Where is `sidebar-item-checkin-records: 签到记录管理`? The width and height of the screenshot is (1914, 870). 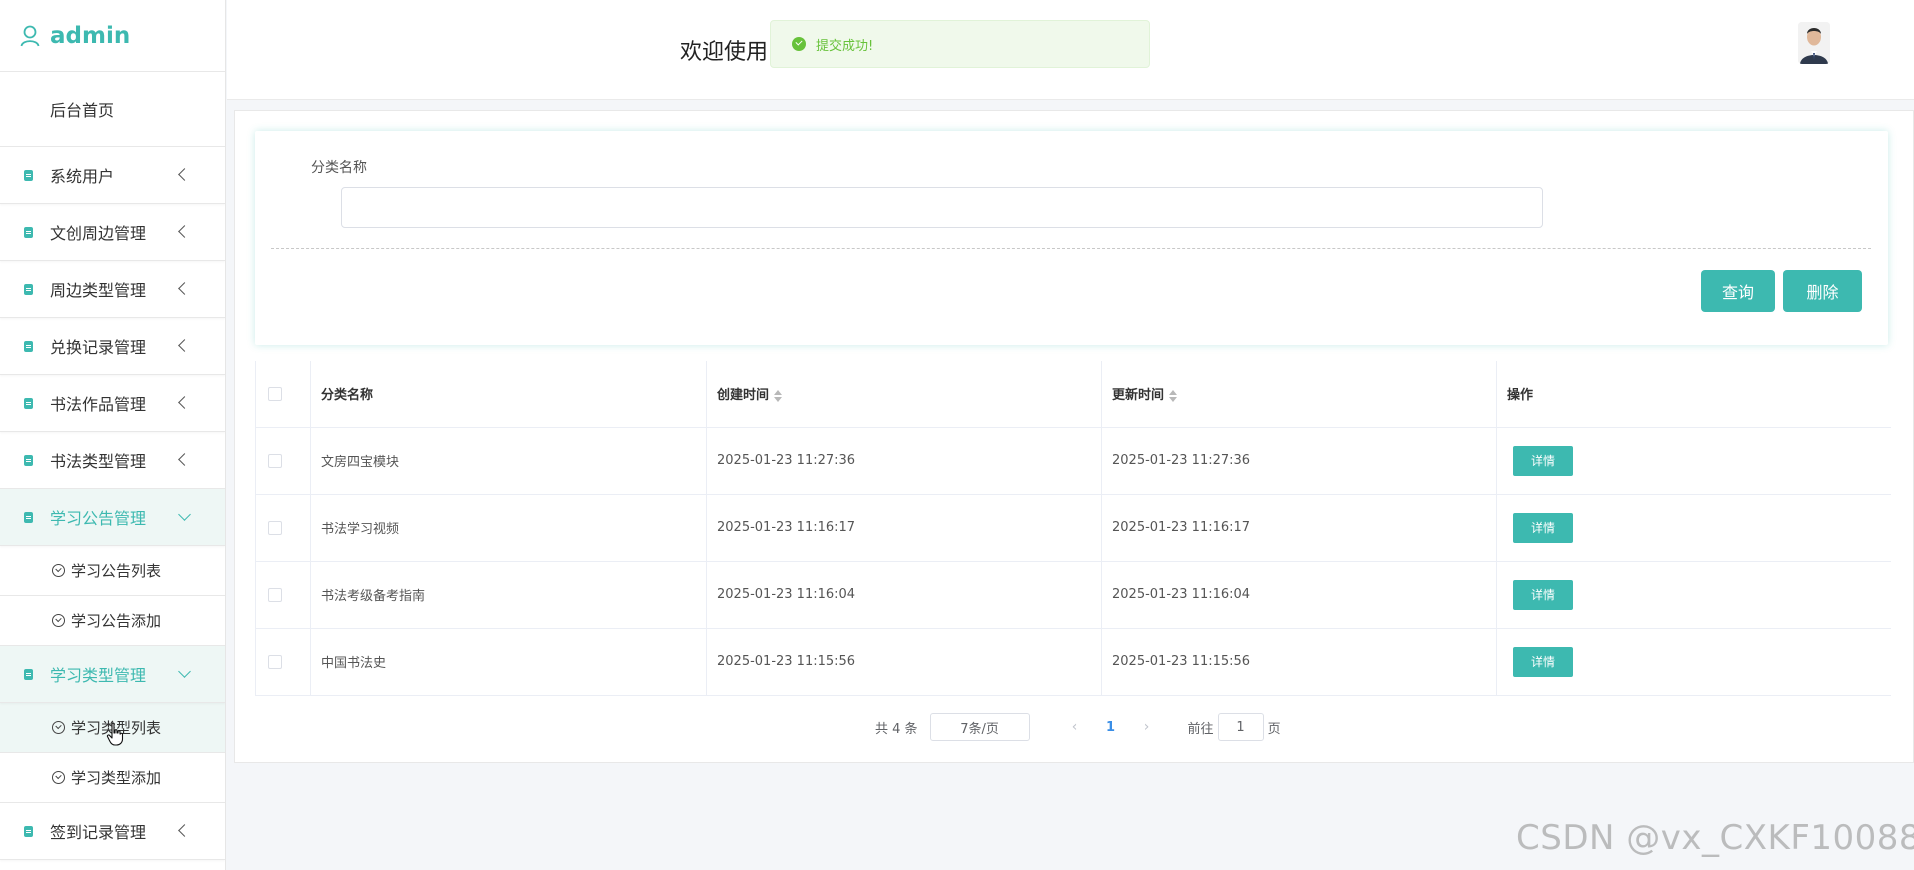 sidebar-item-checkin-records: 签到记录管理 is located at coordinates (112, 831).